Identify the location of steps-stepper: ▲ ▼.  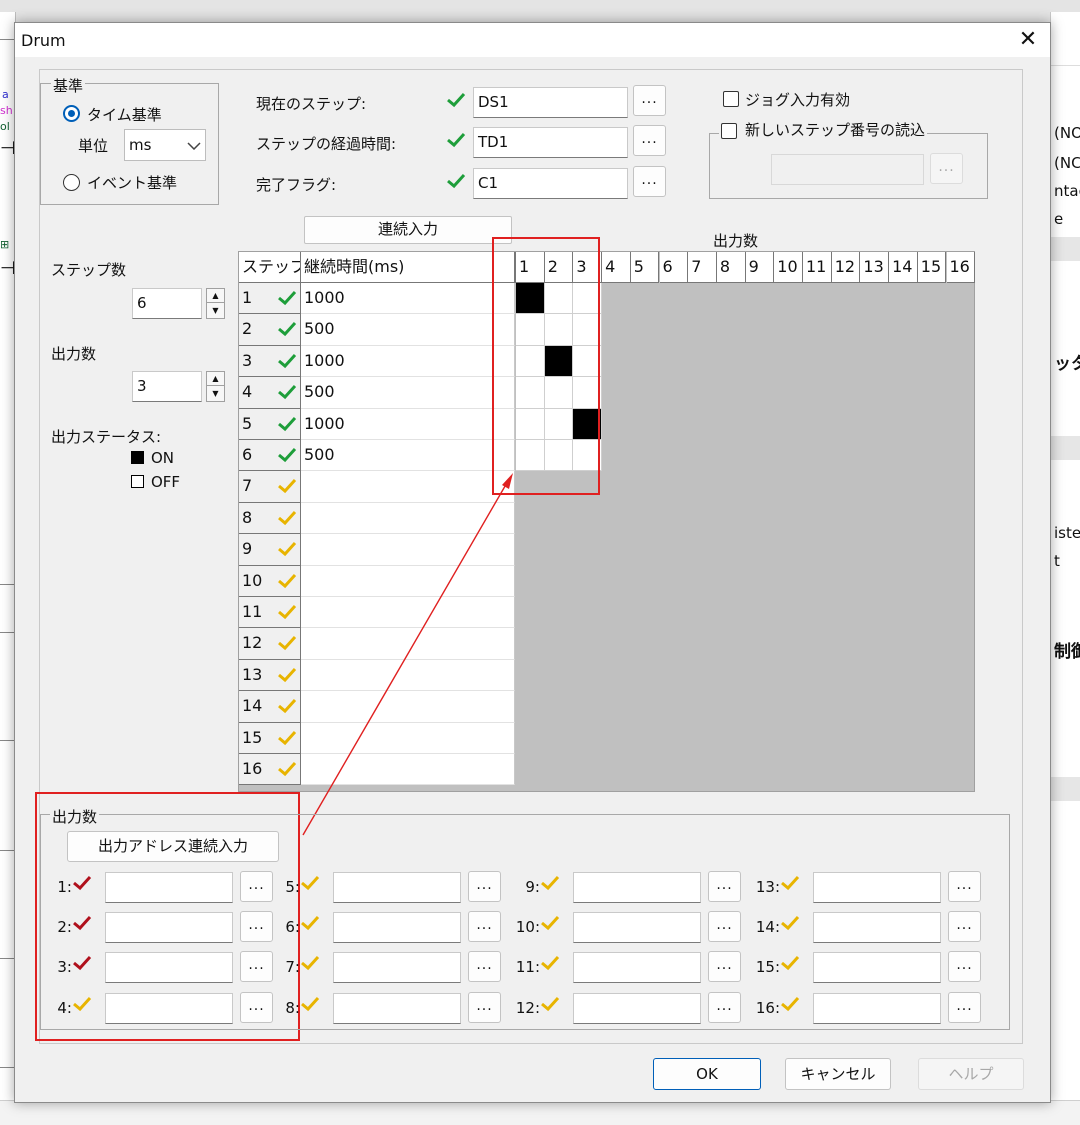
(215, 303).